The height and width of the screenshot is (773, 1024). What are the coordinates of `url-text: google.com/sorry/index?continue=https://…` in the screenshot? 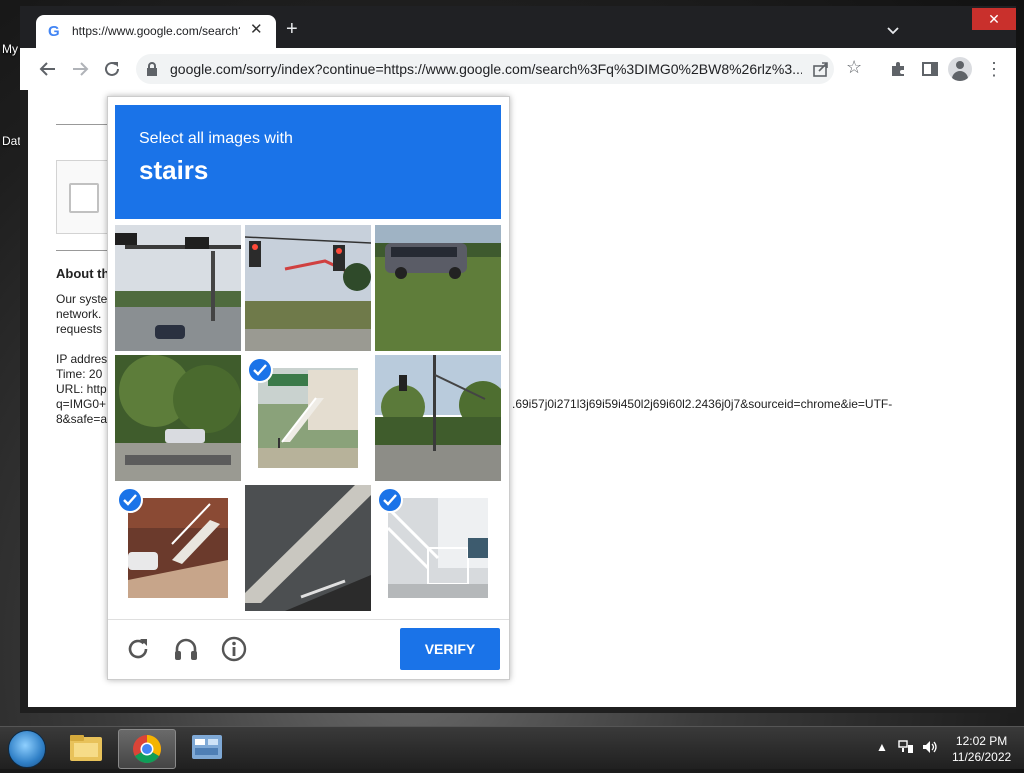 It's located at (486, 69).